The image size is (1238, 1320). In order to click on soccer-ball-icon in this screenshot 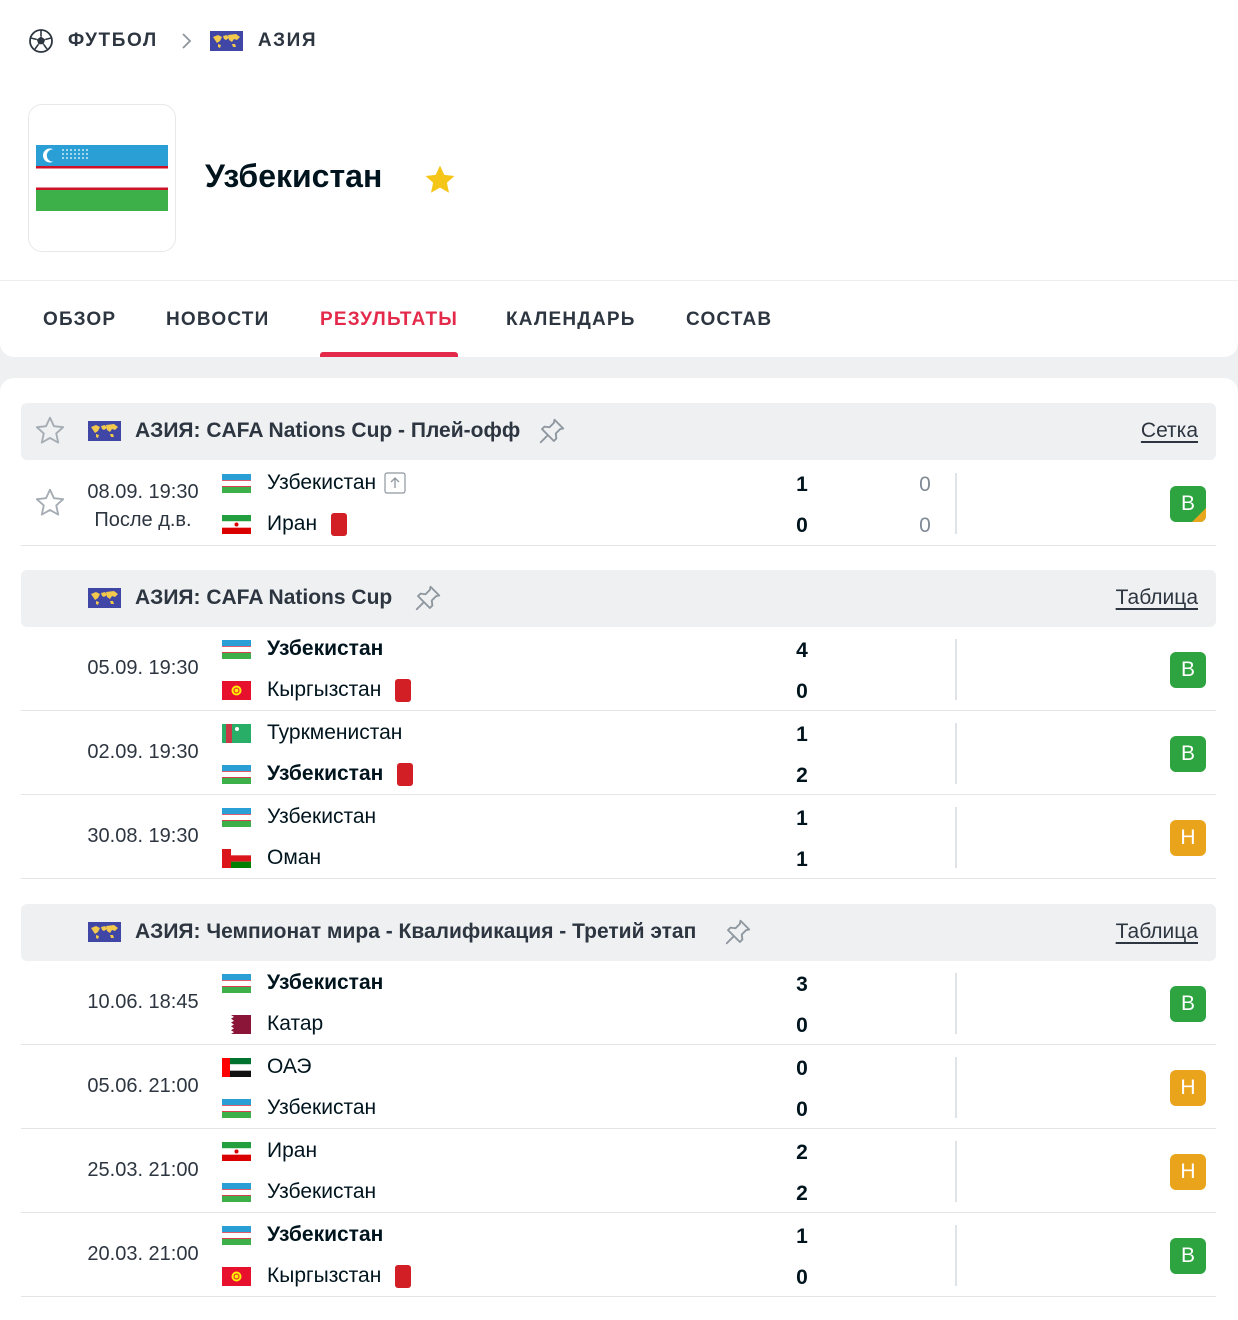, I will do `click(41, 41)`.